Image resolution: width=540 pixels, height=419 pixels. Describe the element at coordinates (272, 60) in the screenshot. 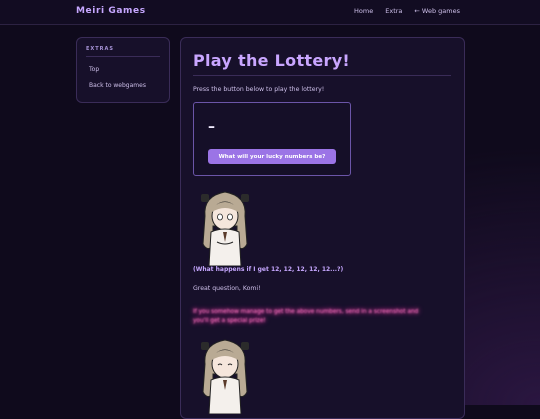

I see `page-title: Play the Lottery!` at that location.